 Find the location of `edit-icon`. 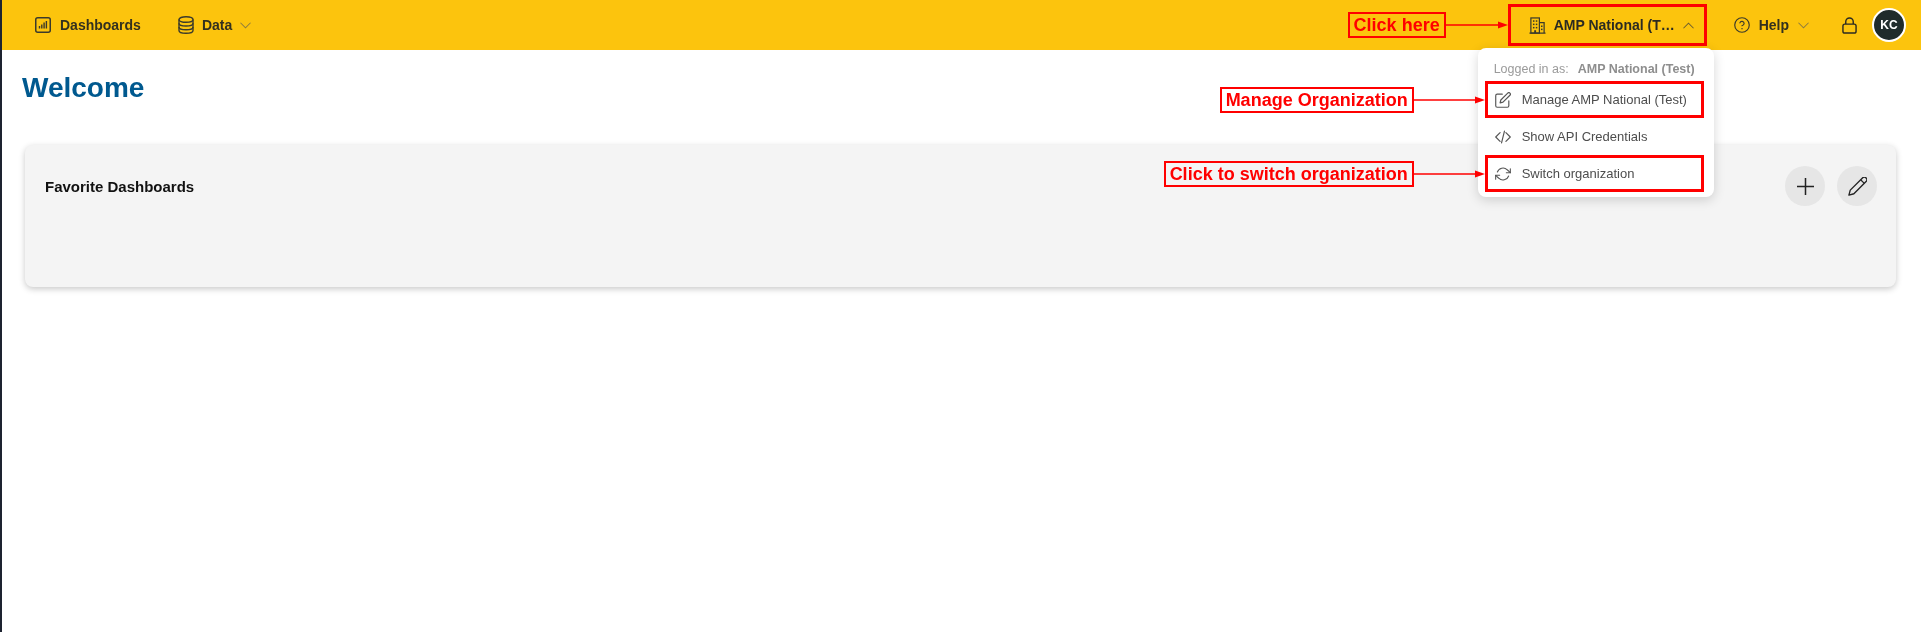

edit-icon is located at coordinates (1502, 99).